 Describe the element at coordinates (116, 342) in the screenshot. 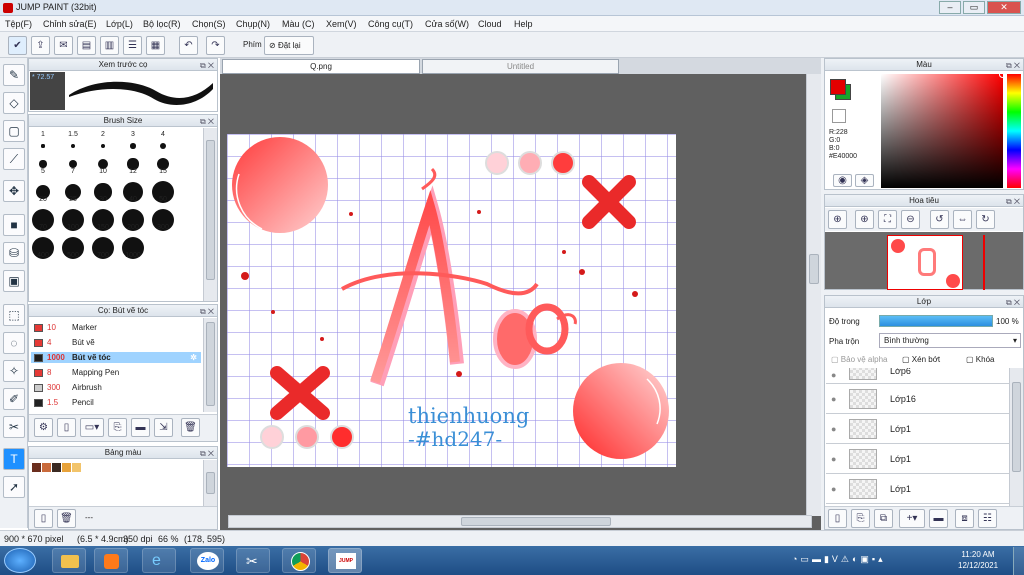

I see `brush-item-pen: 4 Bút vẽ` at that location.